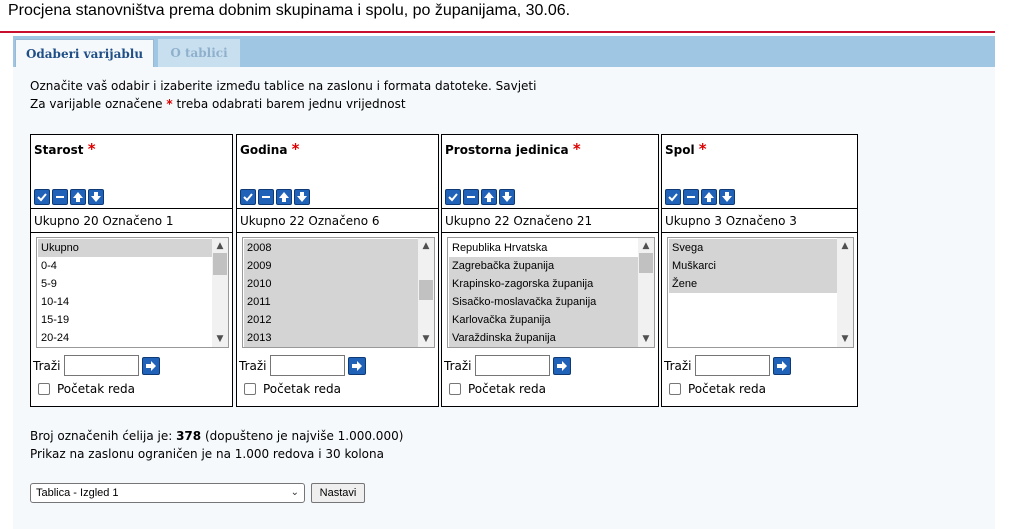 The width and height of the screenshot is (1017, 529). Describe the element at coordinates (167, 493) in the screenshot. I see `output-format-select: Tablica - Izgled 1 ⌄` at that location.